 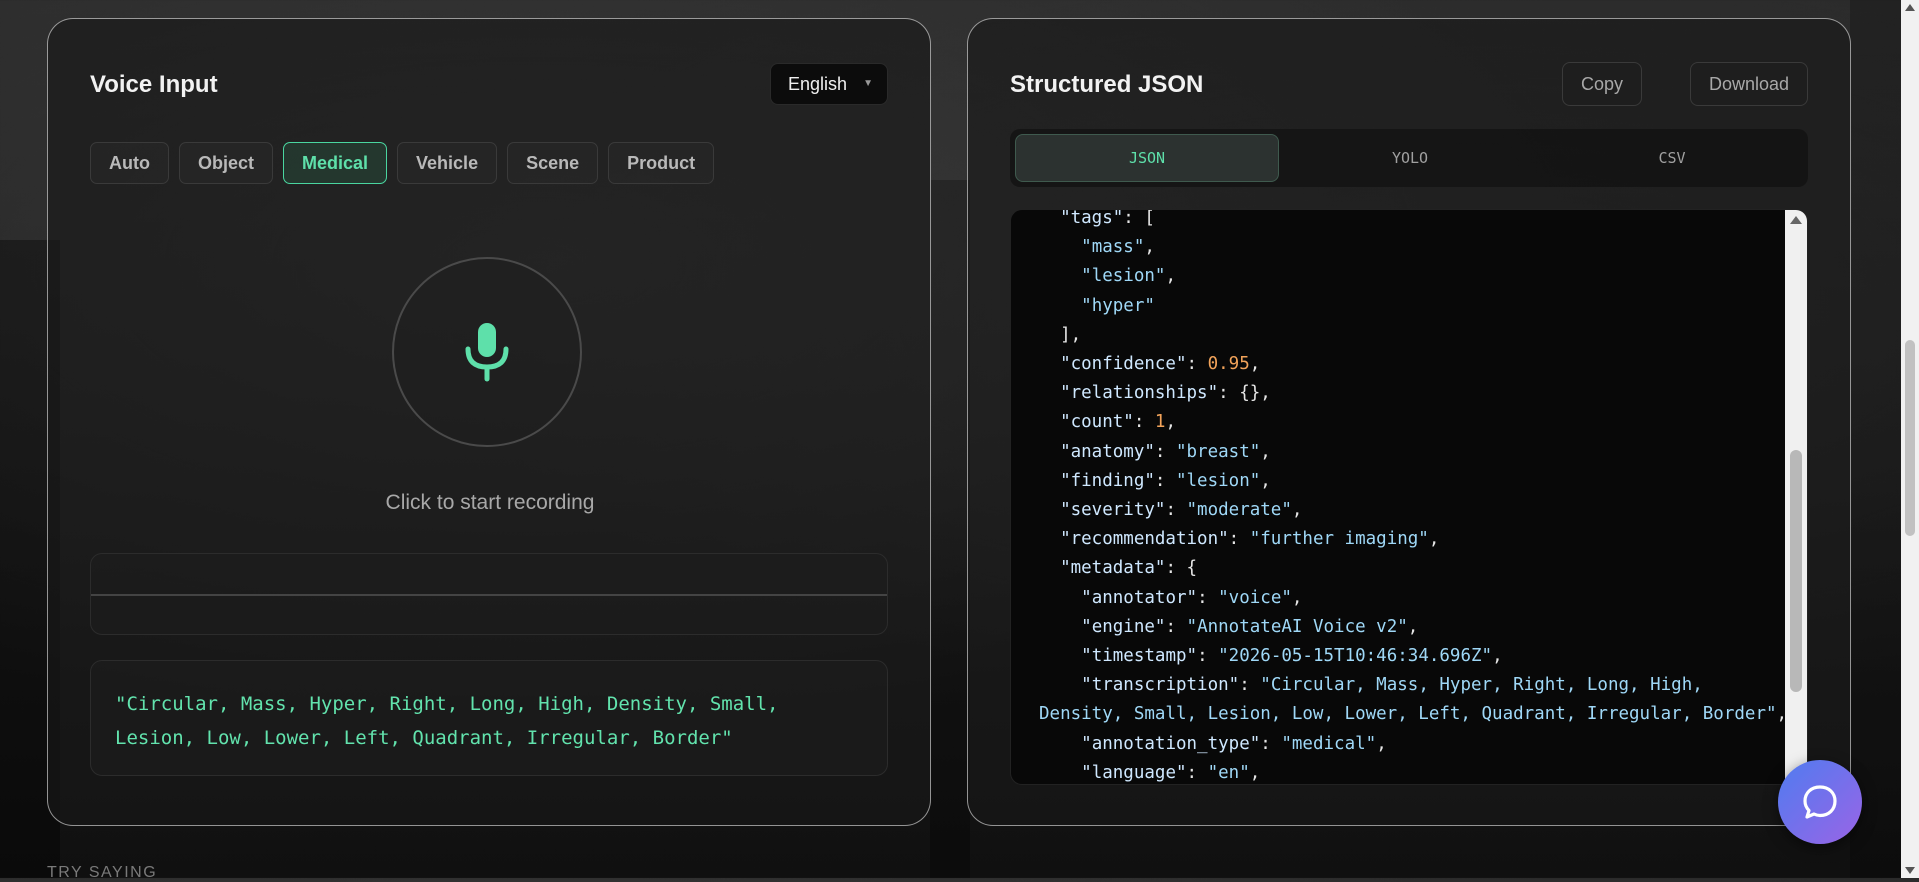 I want to click on background-shape, so click(x=950, y=529).